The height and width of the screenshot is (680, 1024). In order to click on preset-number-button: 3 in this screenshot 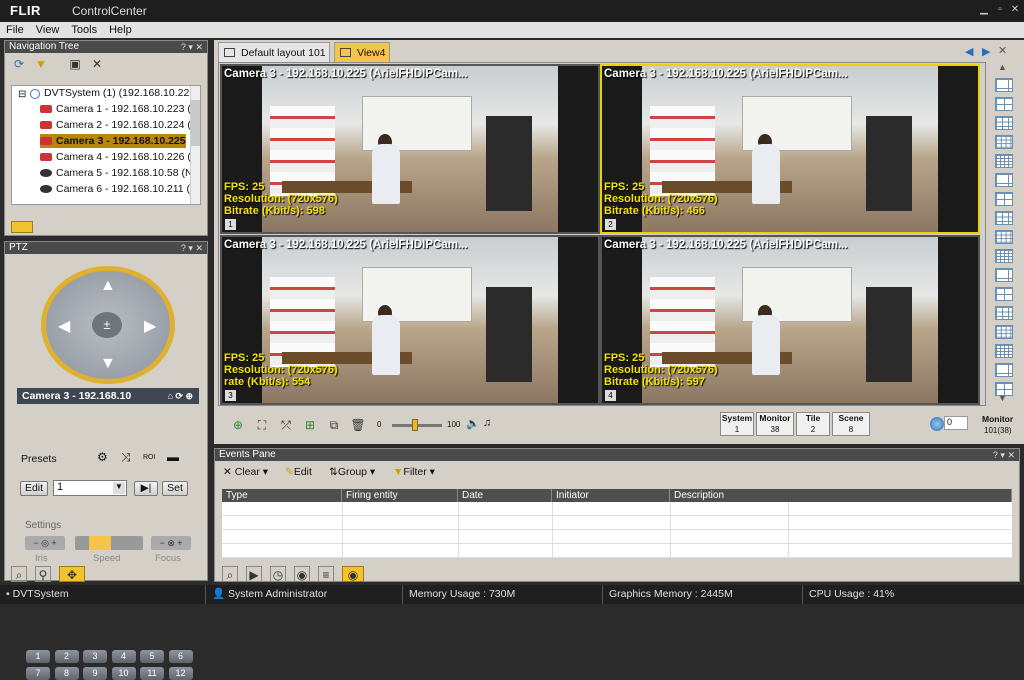, I will do `click(95, 656)`.